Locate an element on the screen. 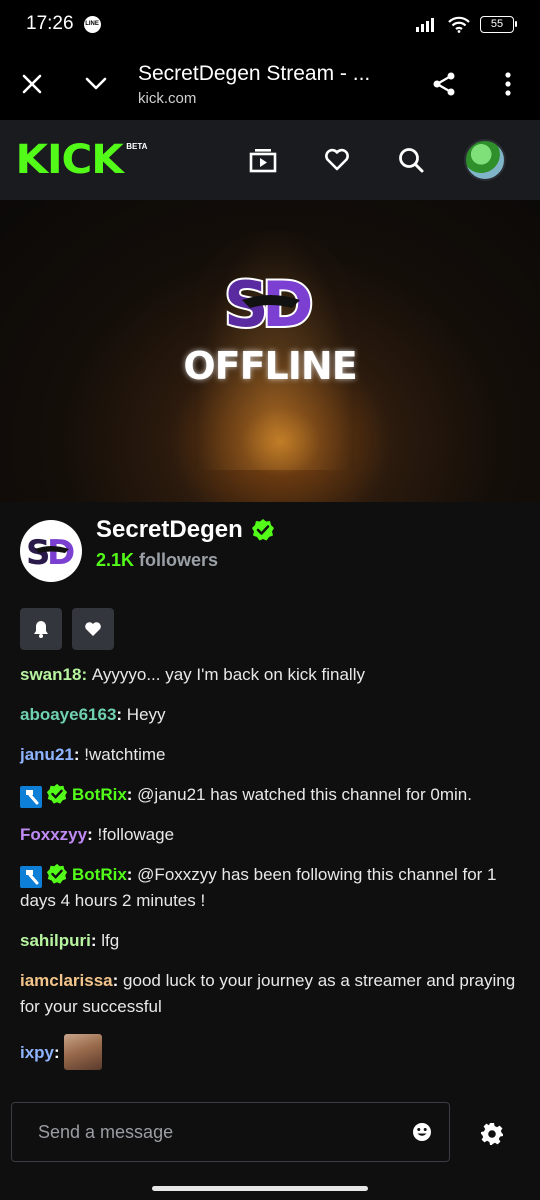 The image size is (540, 1200). notify-button is located at coordinates (41, 629).